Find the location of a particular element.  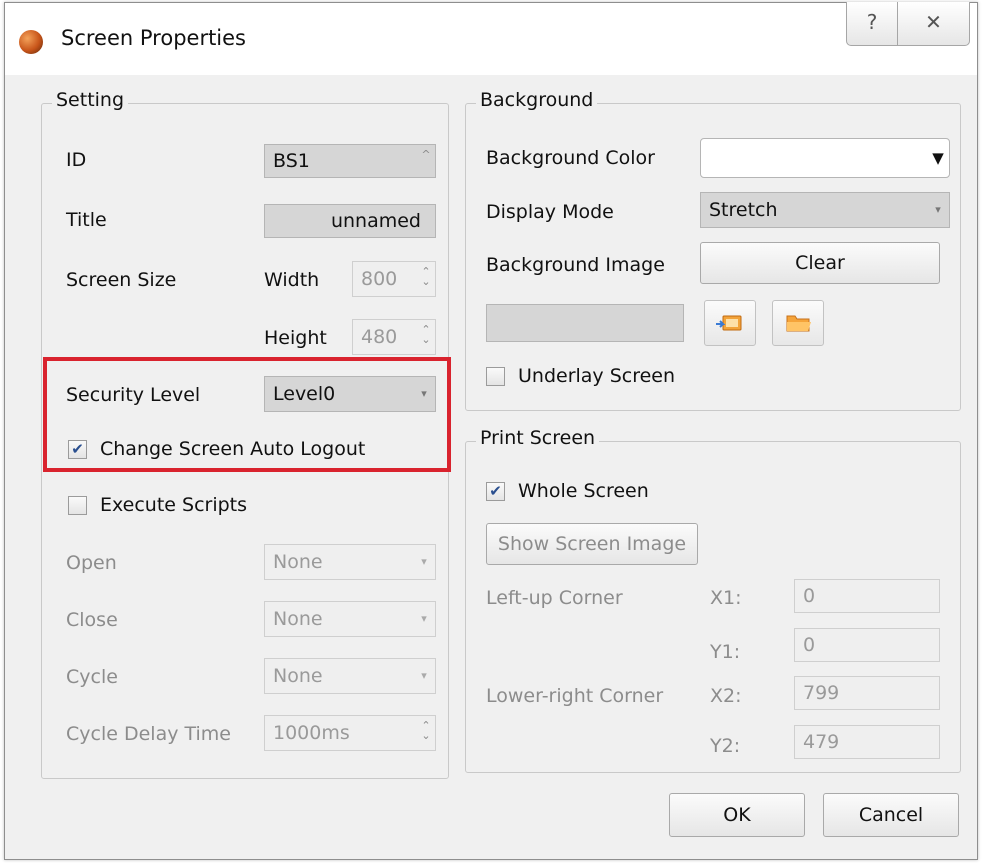

height-label: Height is located at coordinates (295, 338).